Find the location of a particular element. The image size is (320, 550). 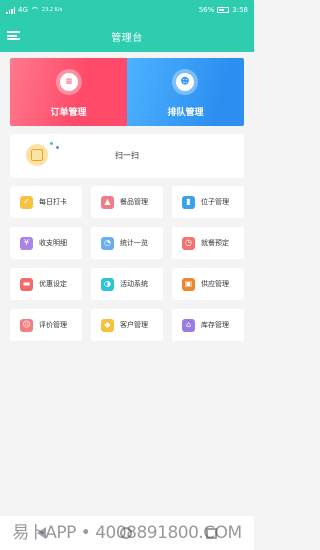

menu-tile: ▬ 优惠设定 is located at coordinates (46, 284).